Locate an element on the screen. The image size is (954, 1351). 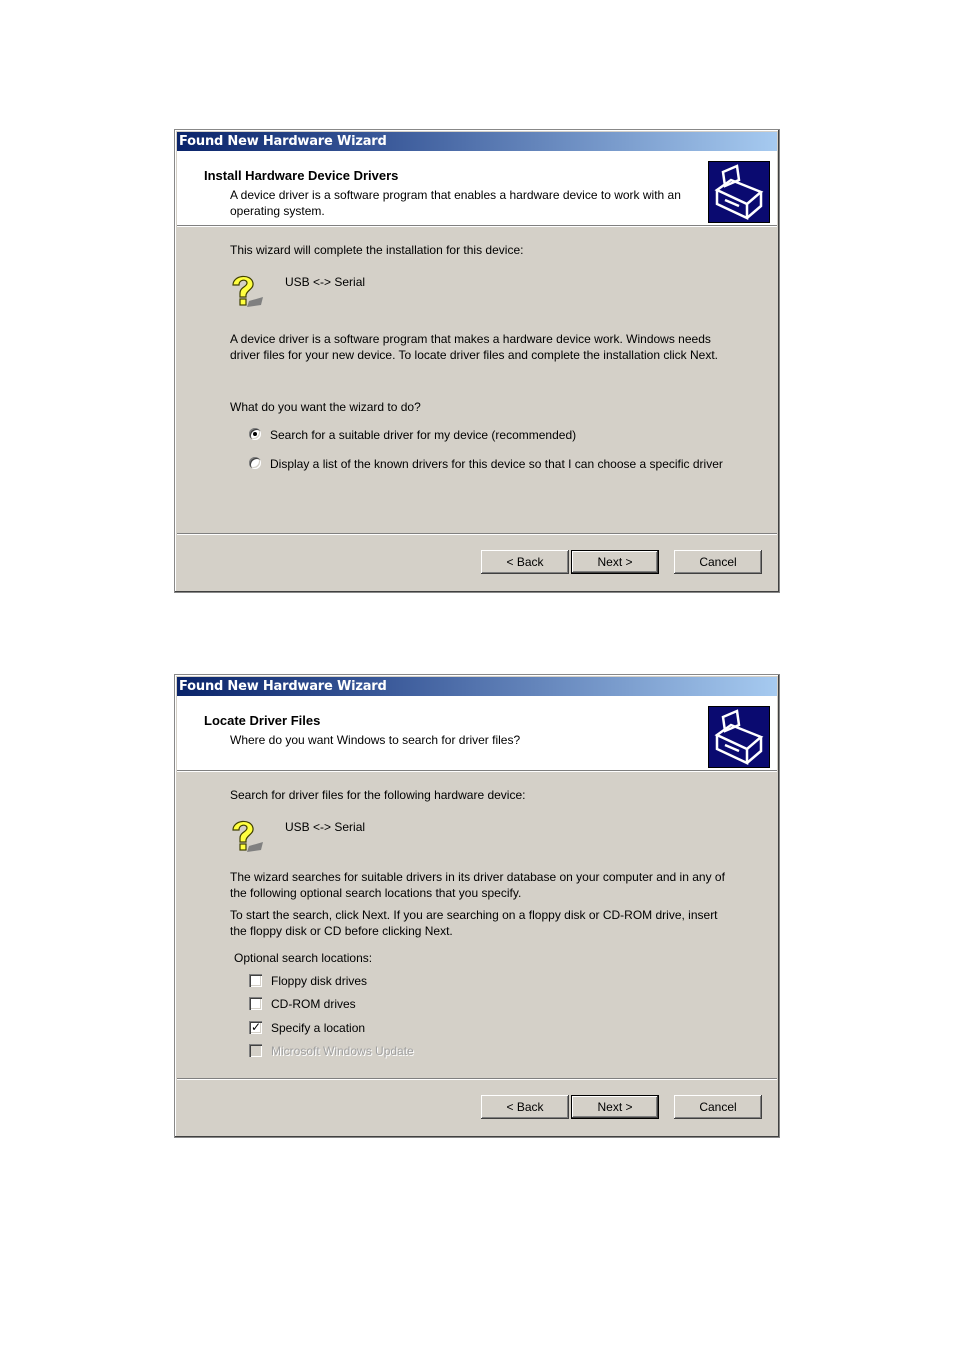
checkbox-label: Floppy disk drives is located at coordinates (319, 981).